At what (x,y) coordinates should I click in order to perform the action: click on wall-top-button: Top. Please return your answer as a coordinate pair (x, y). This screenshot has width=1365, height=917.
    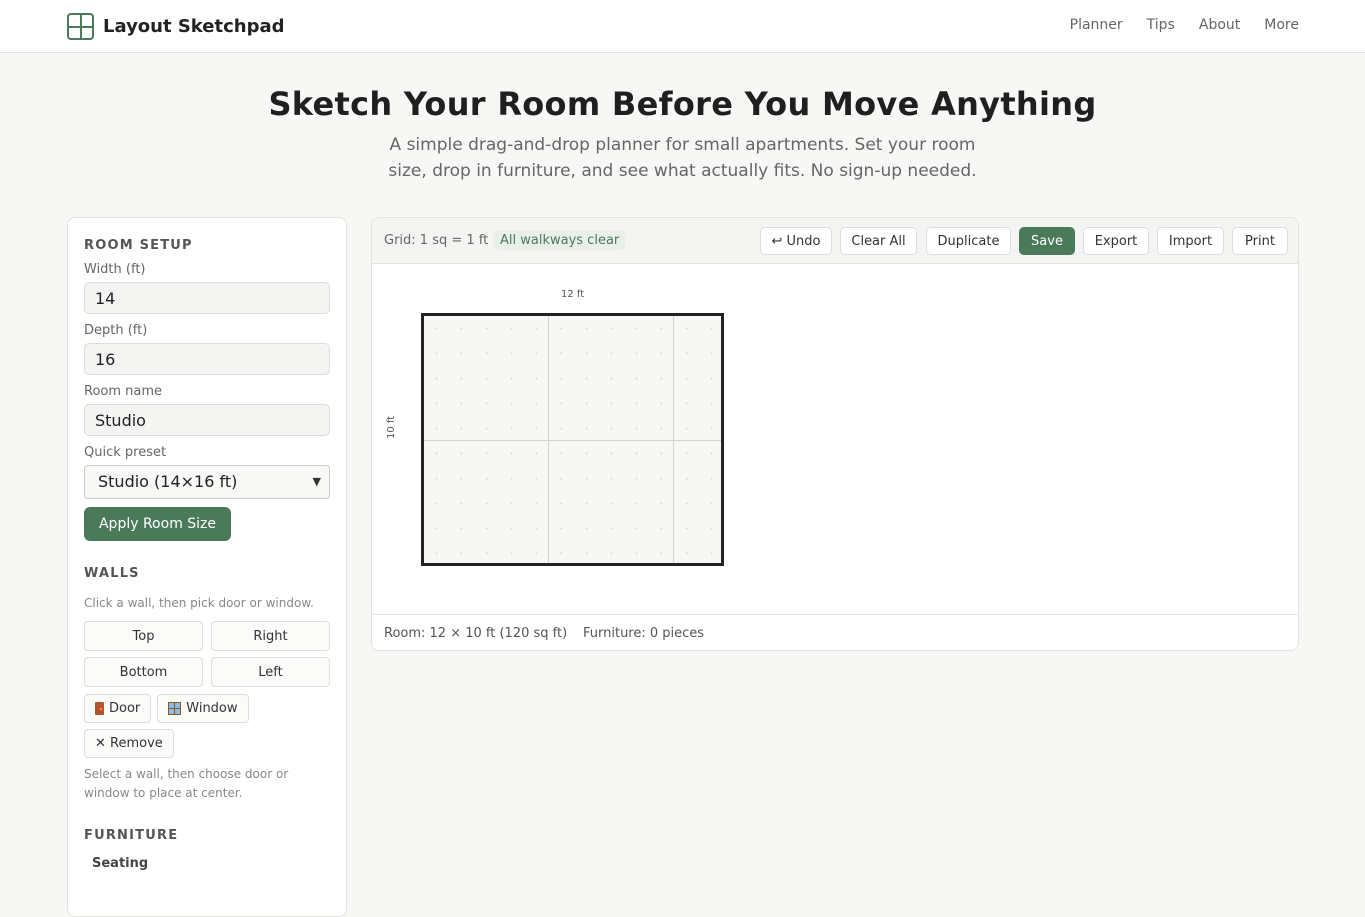
    Looking at the image, I should click on (143, 636).